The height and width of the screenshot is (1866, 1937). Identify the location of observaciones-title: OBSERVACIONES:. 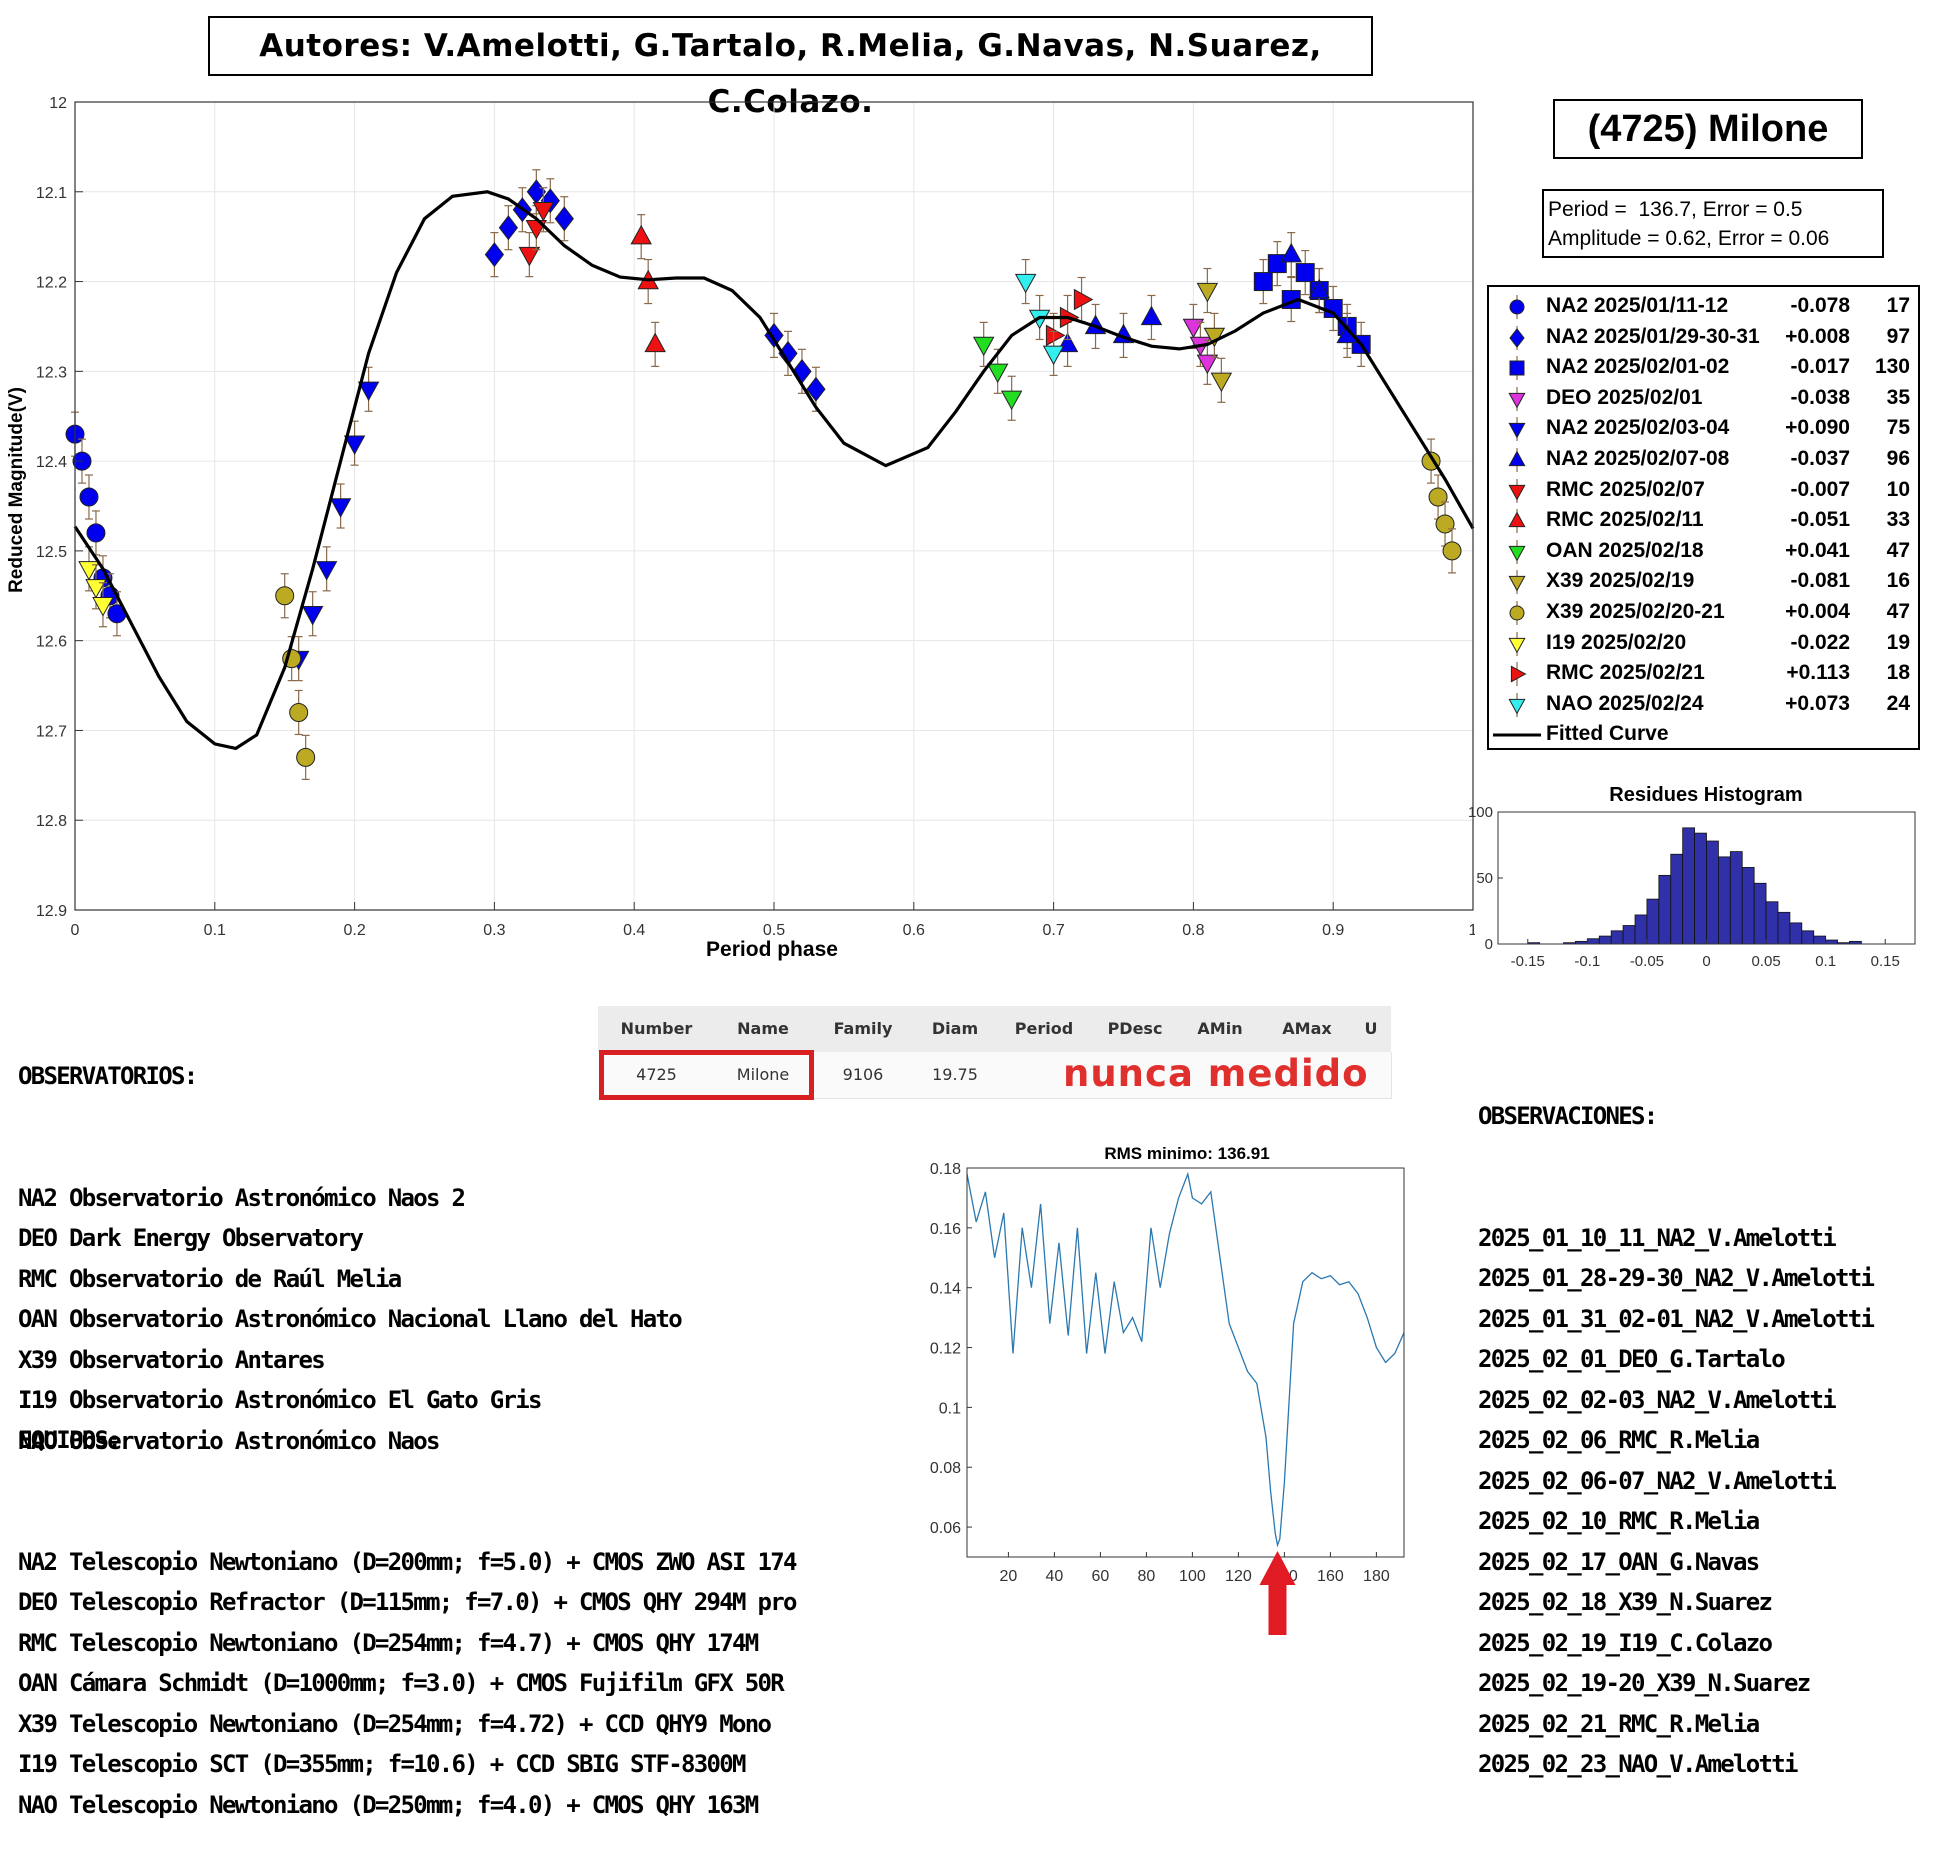
(1568, 1116).